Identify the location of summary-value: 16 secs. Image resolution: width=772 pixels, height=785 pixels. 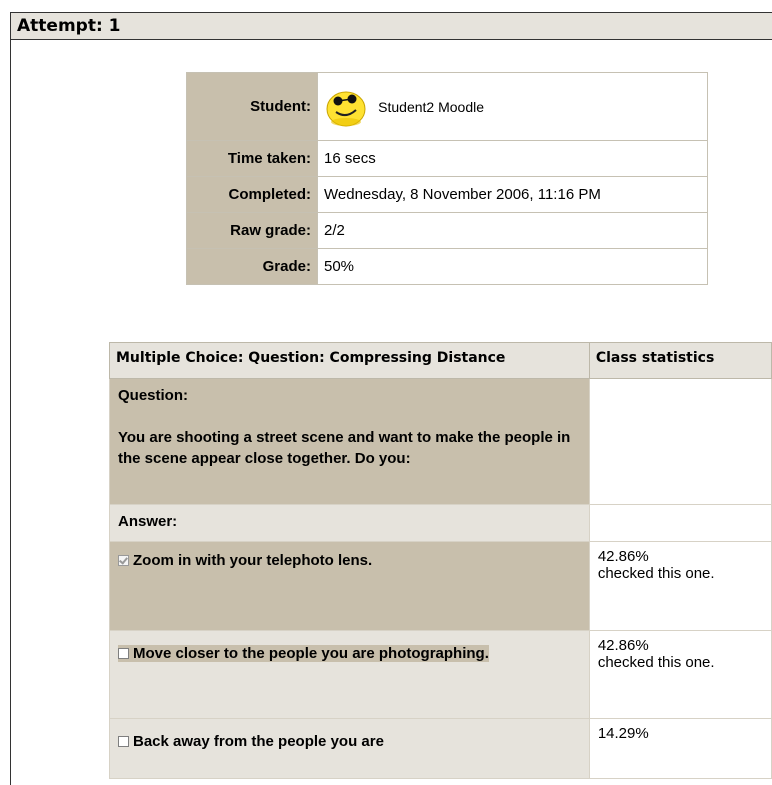
(512, 158).